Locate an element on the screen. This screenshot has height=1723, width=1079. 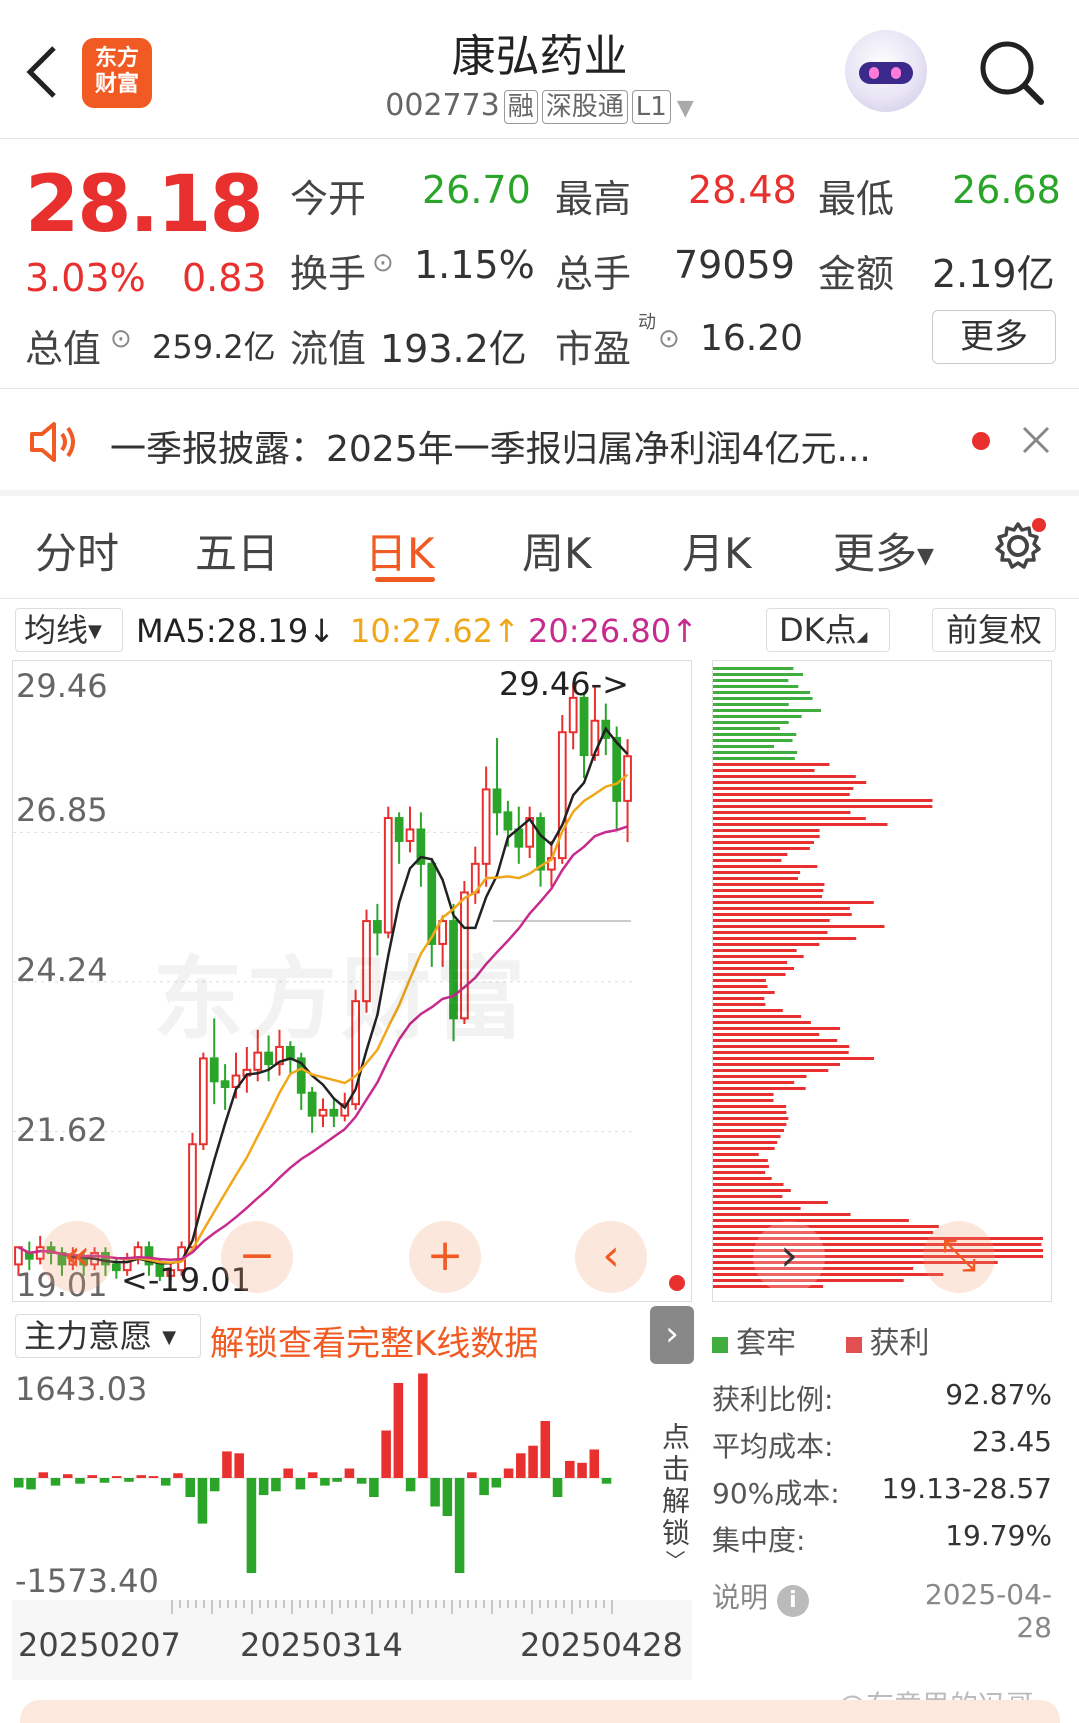
tag-connect: 深股通 is located at coordinates (584, 107).